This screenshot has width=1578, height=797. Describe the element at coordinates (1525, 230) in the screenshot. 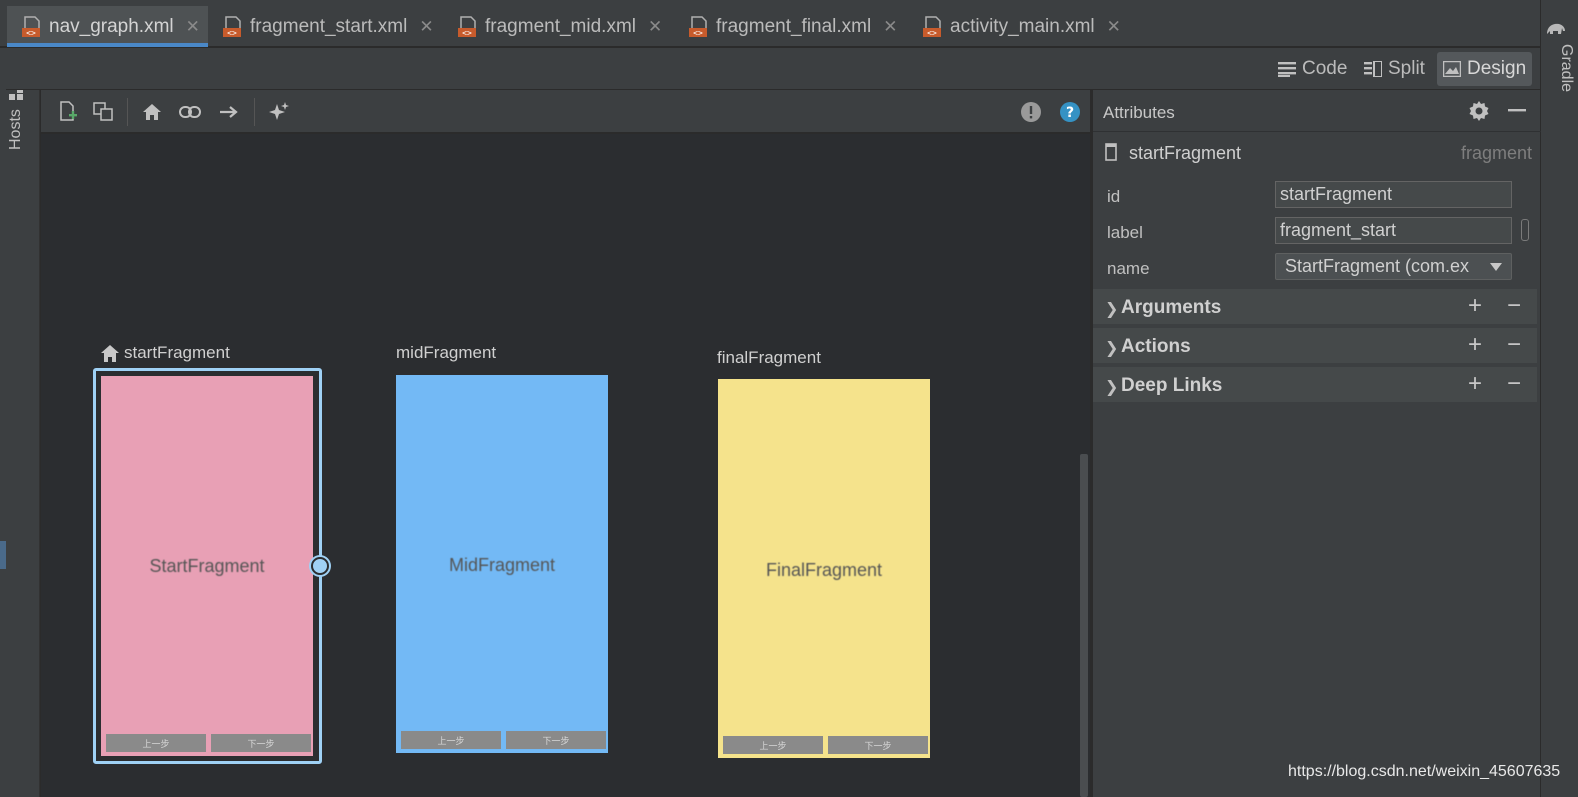

I see `label-resource-picker` at that location.